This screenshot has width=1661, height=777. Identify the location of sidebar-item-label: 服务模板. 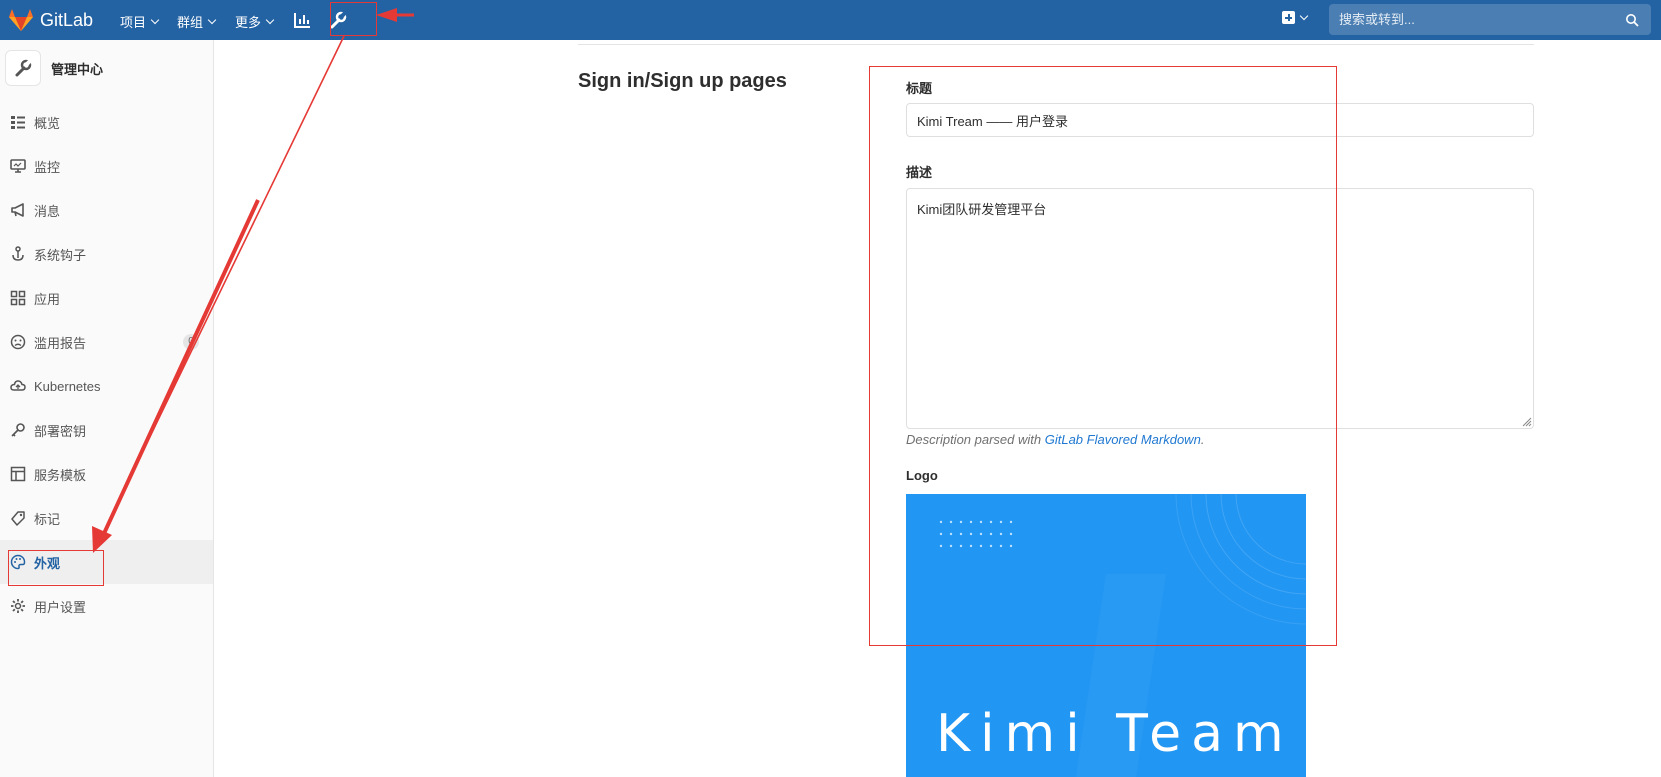
(60, 475).